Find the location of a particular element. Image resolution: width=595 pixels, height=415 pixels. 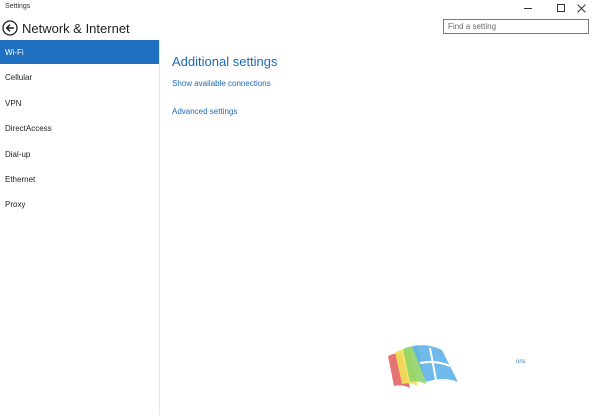

page-title: Network & Internet is located at coordinates (76, 28).